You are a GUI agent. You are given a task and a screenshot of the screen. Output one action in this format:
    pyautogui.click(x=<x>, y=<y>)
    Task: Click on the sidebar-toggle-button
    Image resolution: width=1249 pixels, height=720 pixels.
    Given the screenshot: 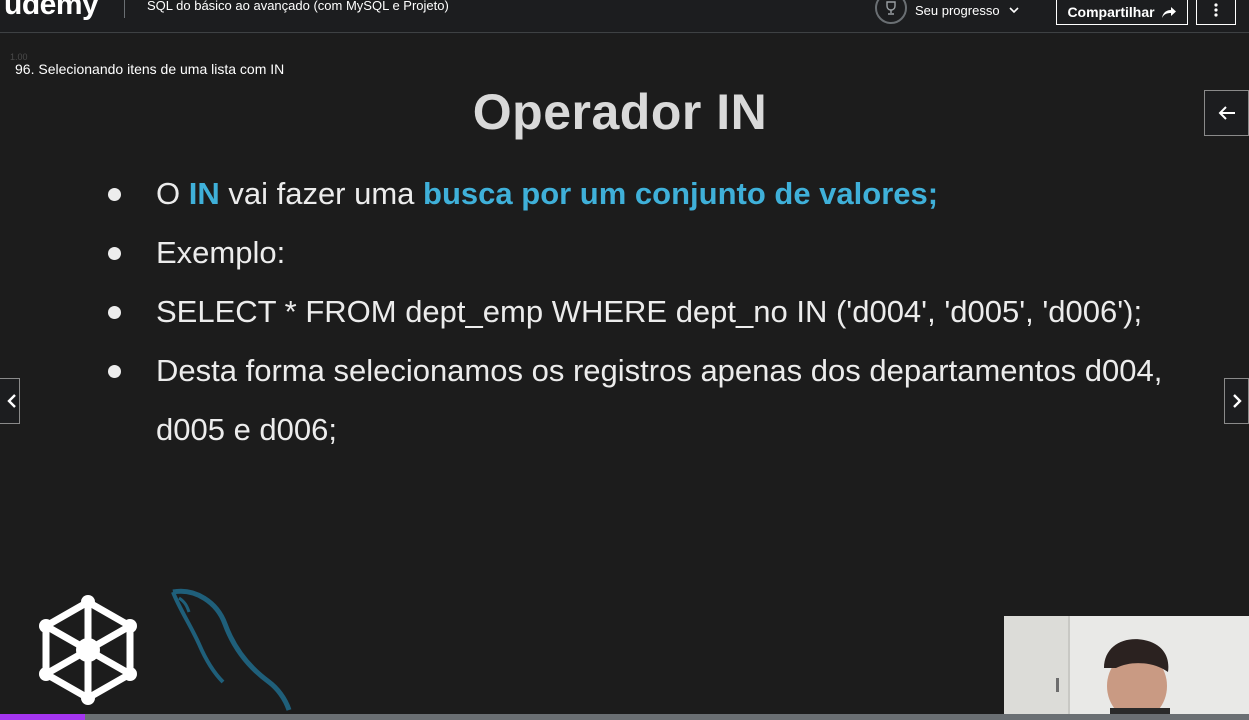 What is the action you would take?
    pyautogui.click(x=1226, y=113)
    